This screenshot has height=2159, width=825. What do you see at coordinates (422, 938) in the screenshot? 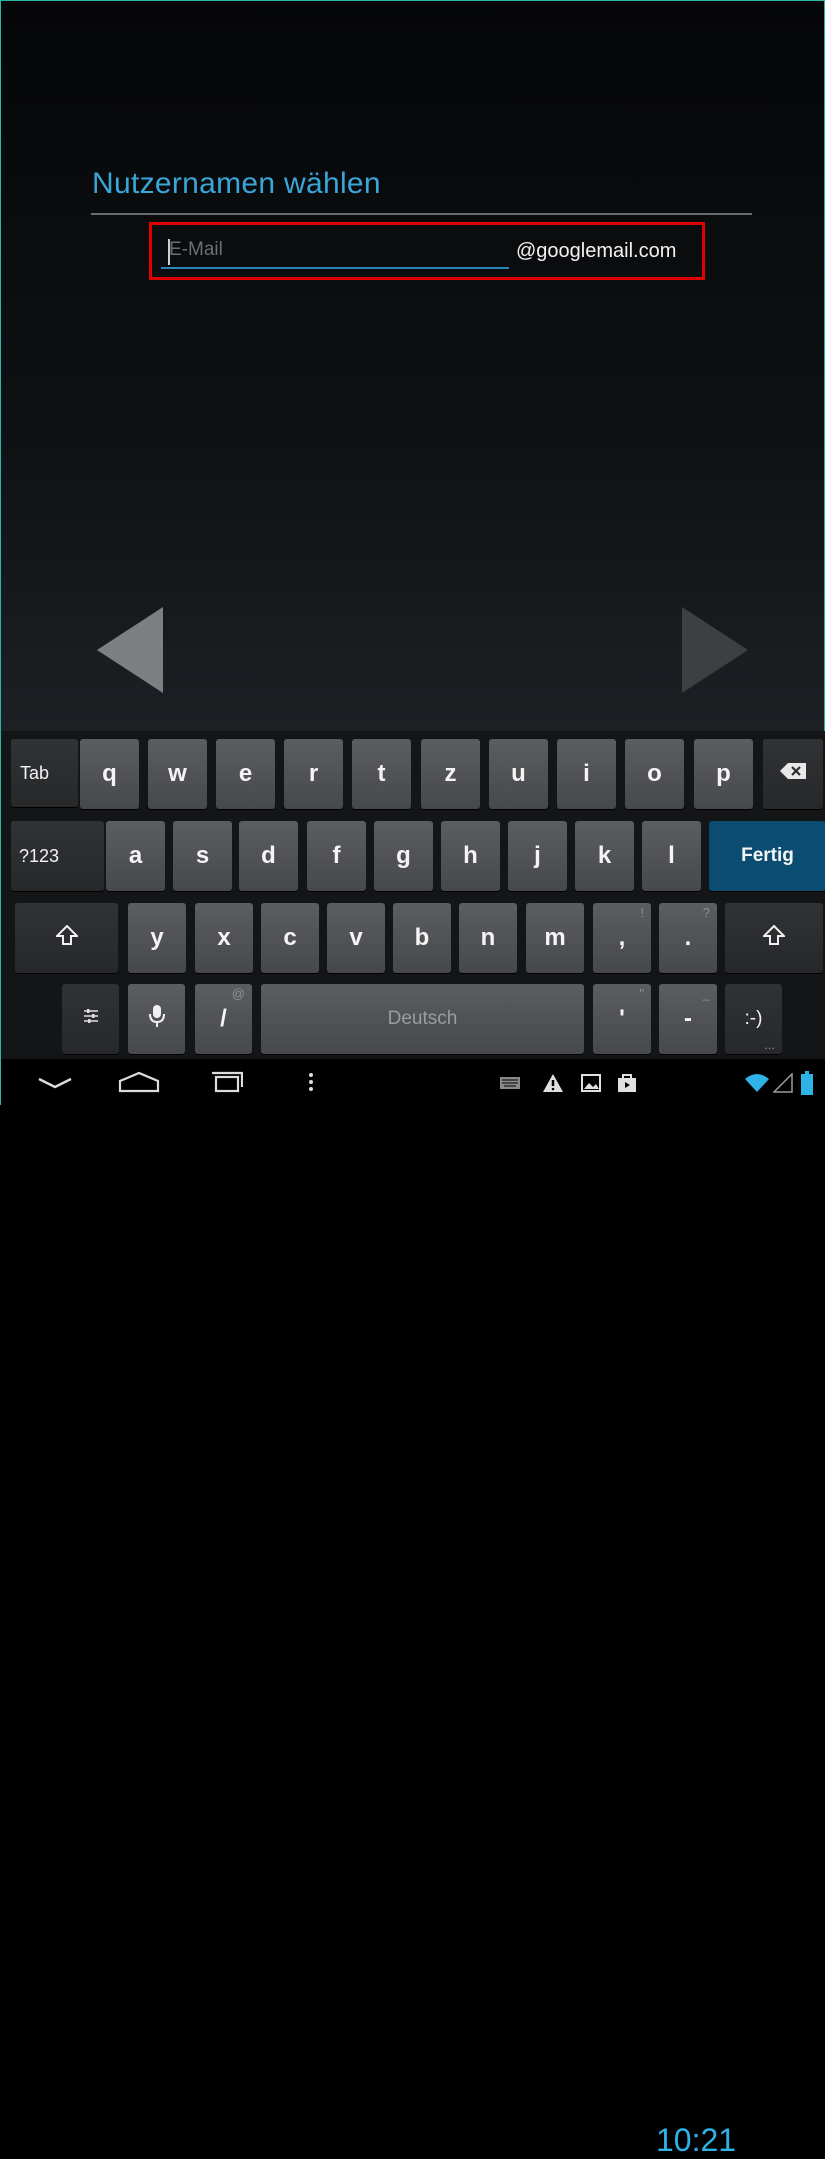
I see `key-b: b` at bounding box center [422, 938].